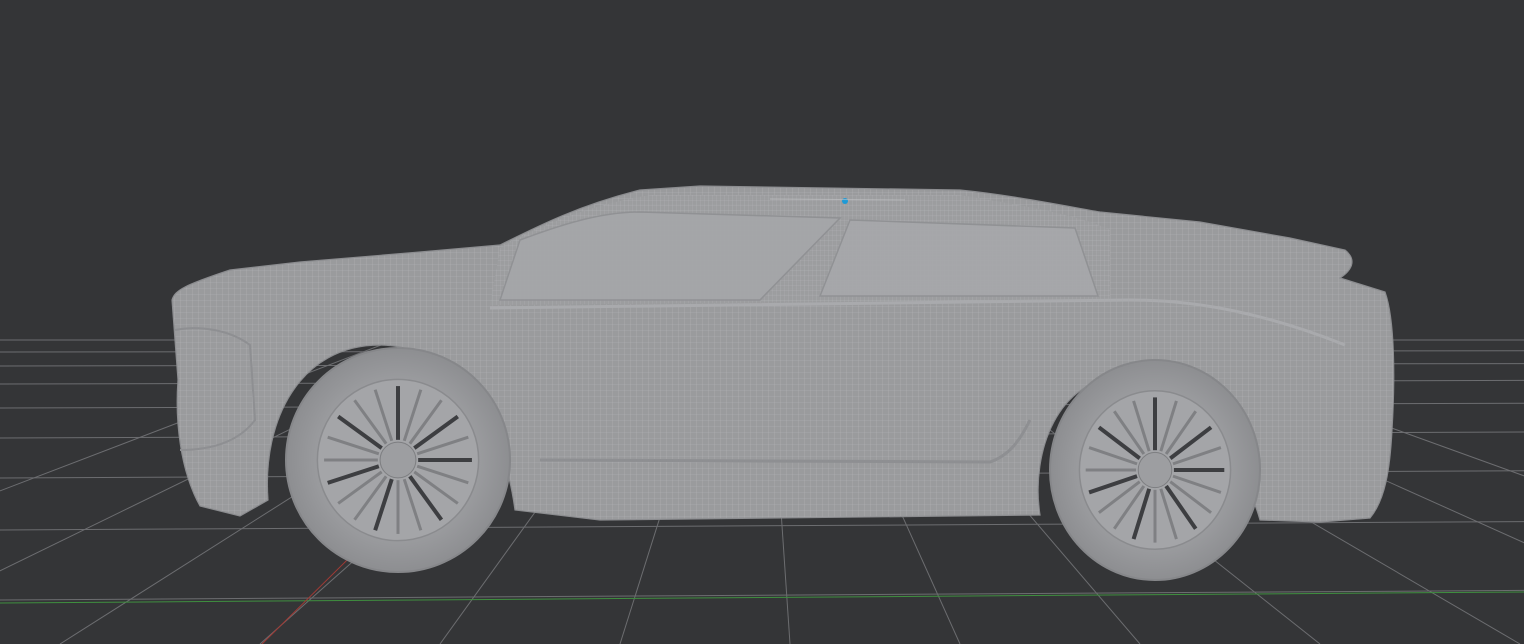  I want to click on pivot-point, so click(845, 201).